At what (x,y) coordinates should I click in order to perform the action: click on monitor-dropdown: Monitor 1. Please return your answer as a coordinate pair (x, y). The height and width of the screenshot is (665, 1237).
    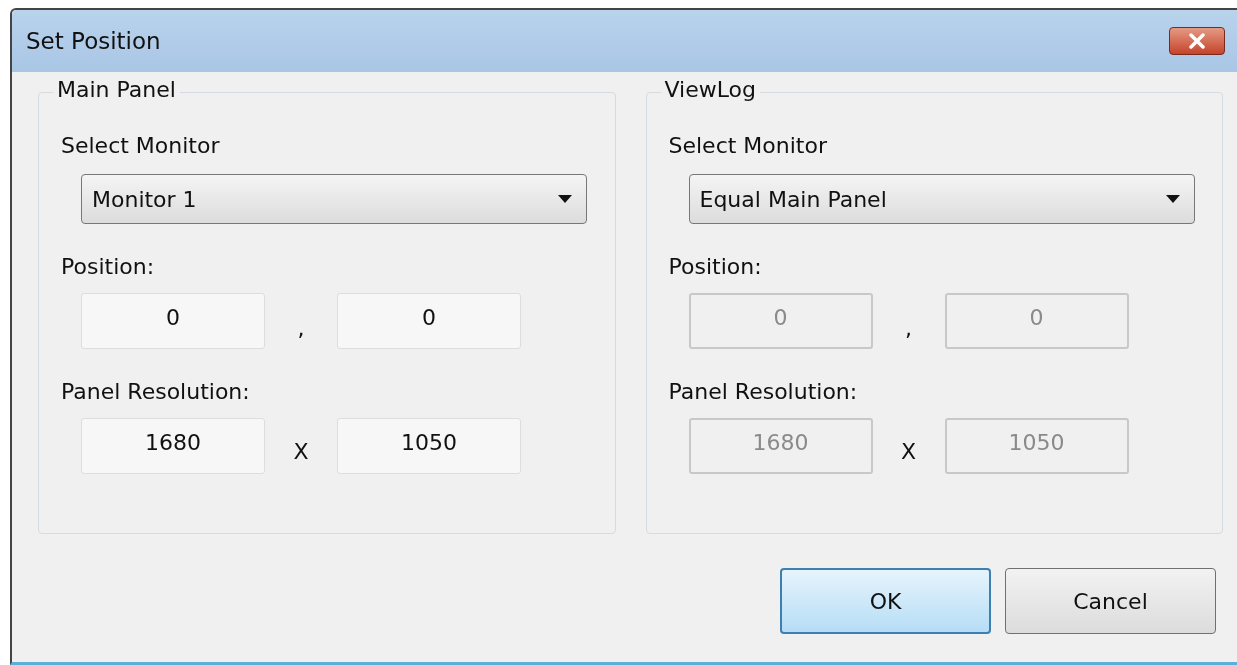
    Looking at the image, I should click on (334, 199).